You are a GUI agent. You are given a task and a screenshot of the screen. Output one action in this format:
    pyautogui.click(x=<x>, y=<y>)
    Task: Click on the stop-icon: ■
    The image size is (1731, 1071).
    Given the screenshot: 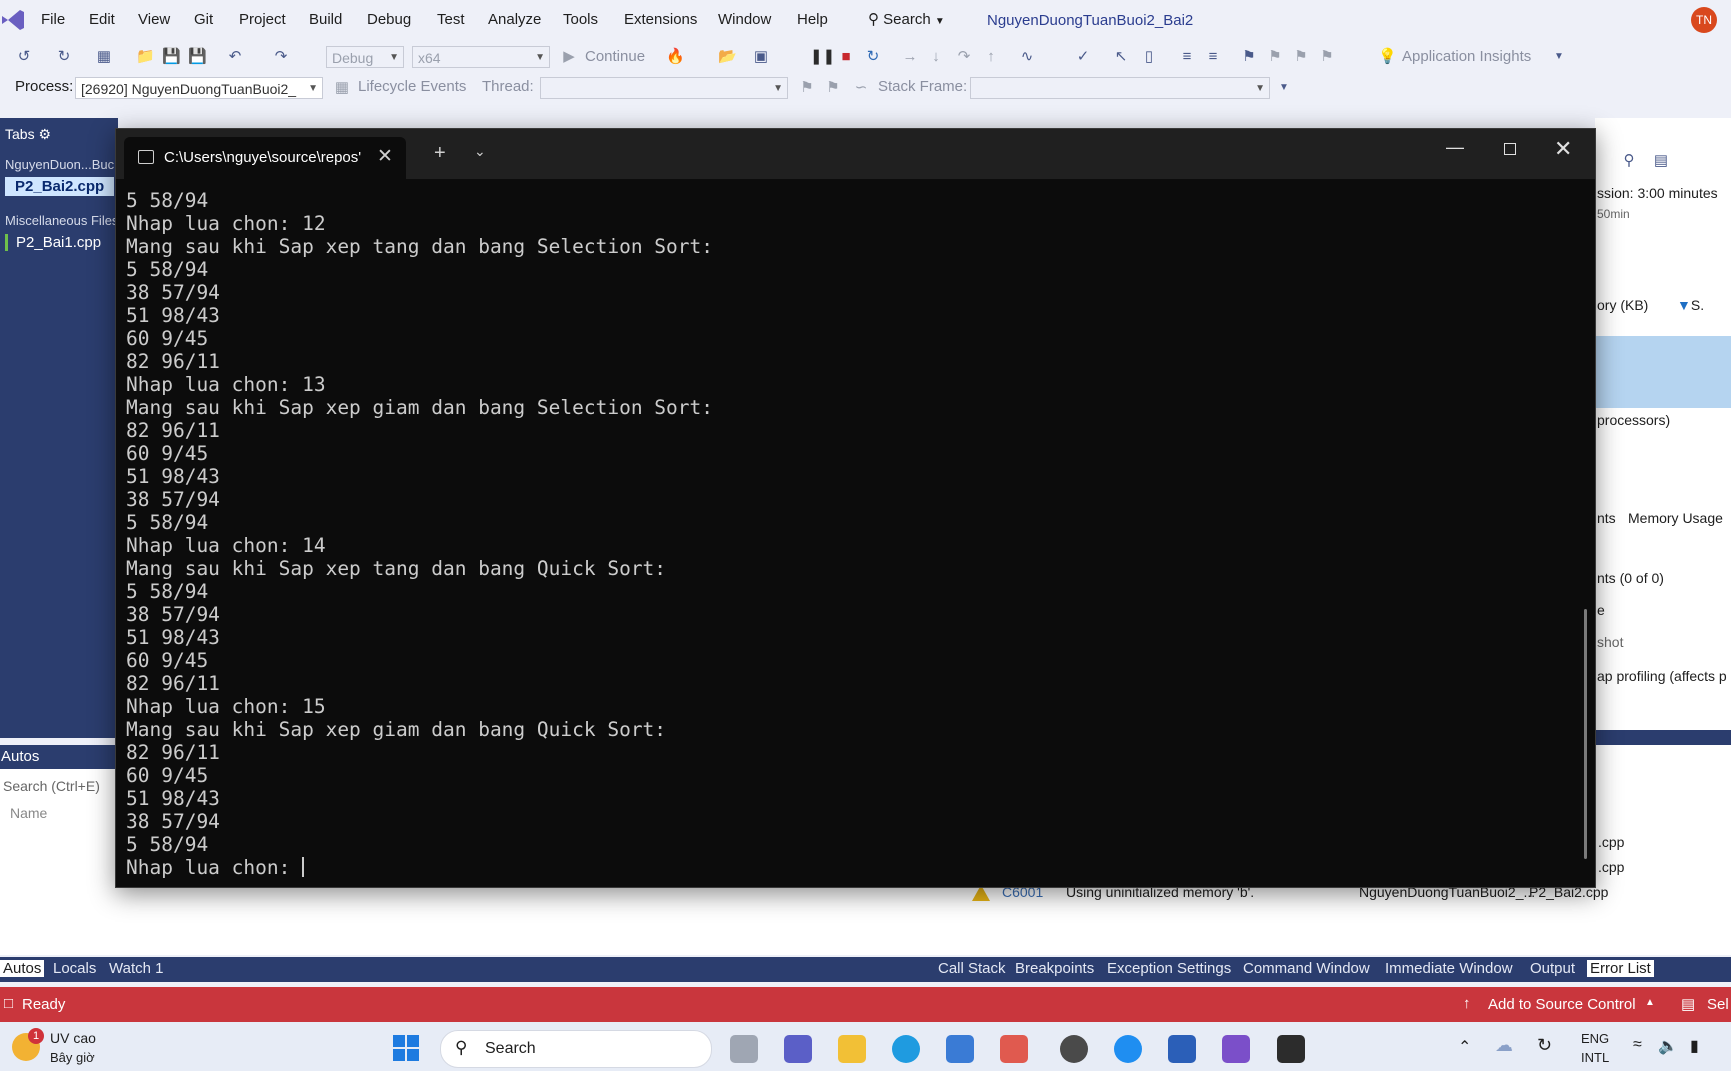 What is the action you would take?
    pyautogui.click(x=846, y=57)
    